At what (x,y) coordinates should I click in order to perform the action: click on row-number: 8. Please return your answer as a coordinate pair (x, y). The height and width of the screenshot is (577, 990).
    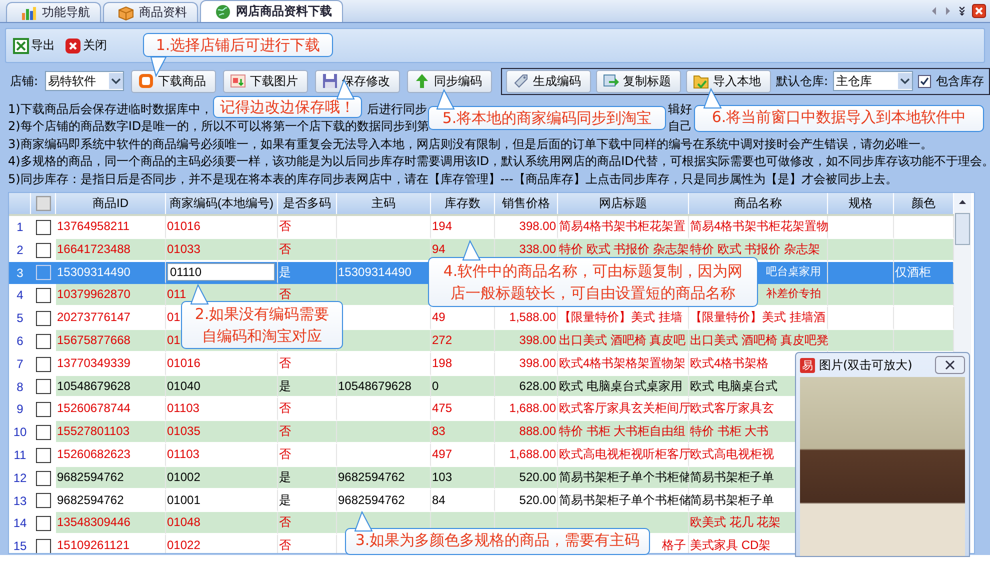
    Looking at the image, I should click on (20, 387).